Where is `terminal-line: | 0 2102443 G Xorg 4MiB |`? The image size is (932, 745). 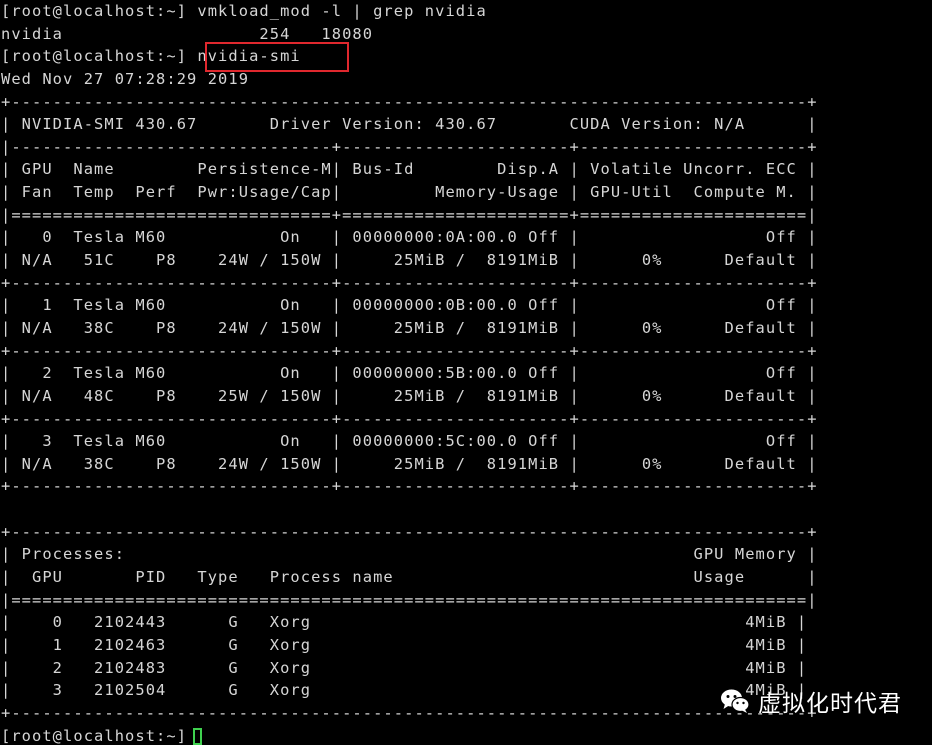
terminal-line: | 0 2102443 G Xorg 4MiB | is located at coordinates (404, 622).